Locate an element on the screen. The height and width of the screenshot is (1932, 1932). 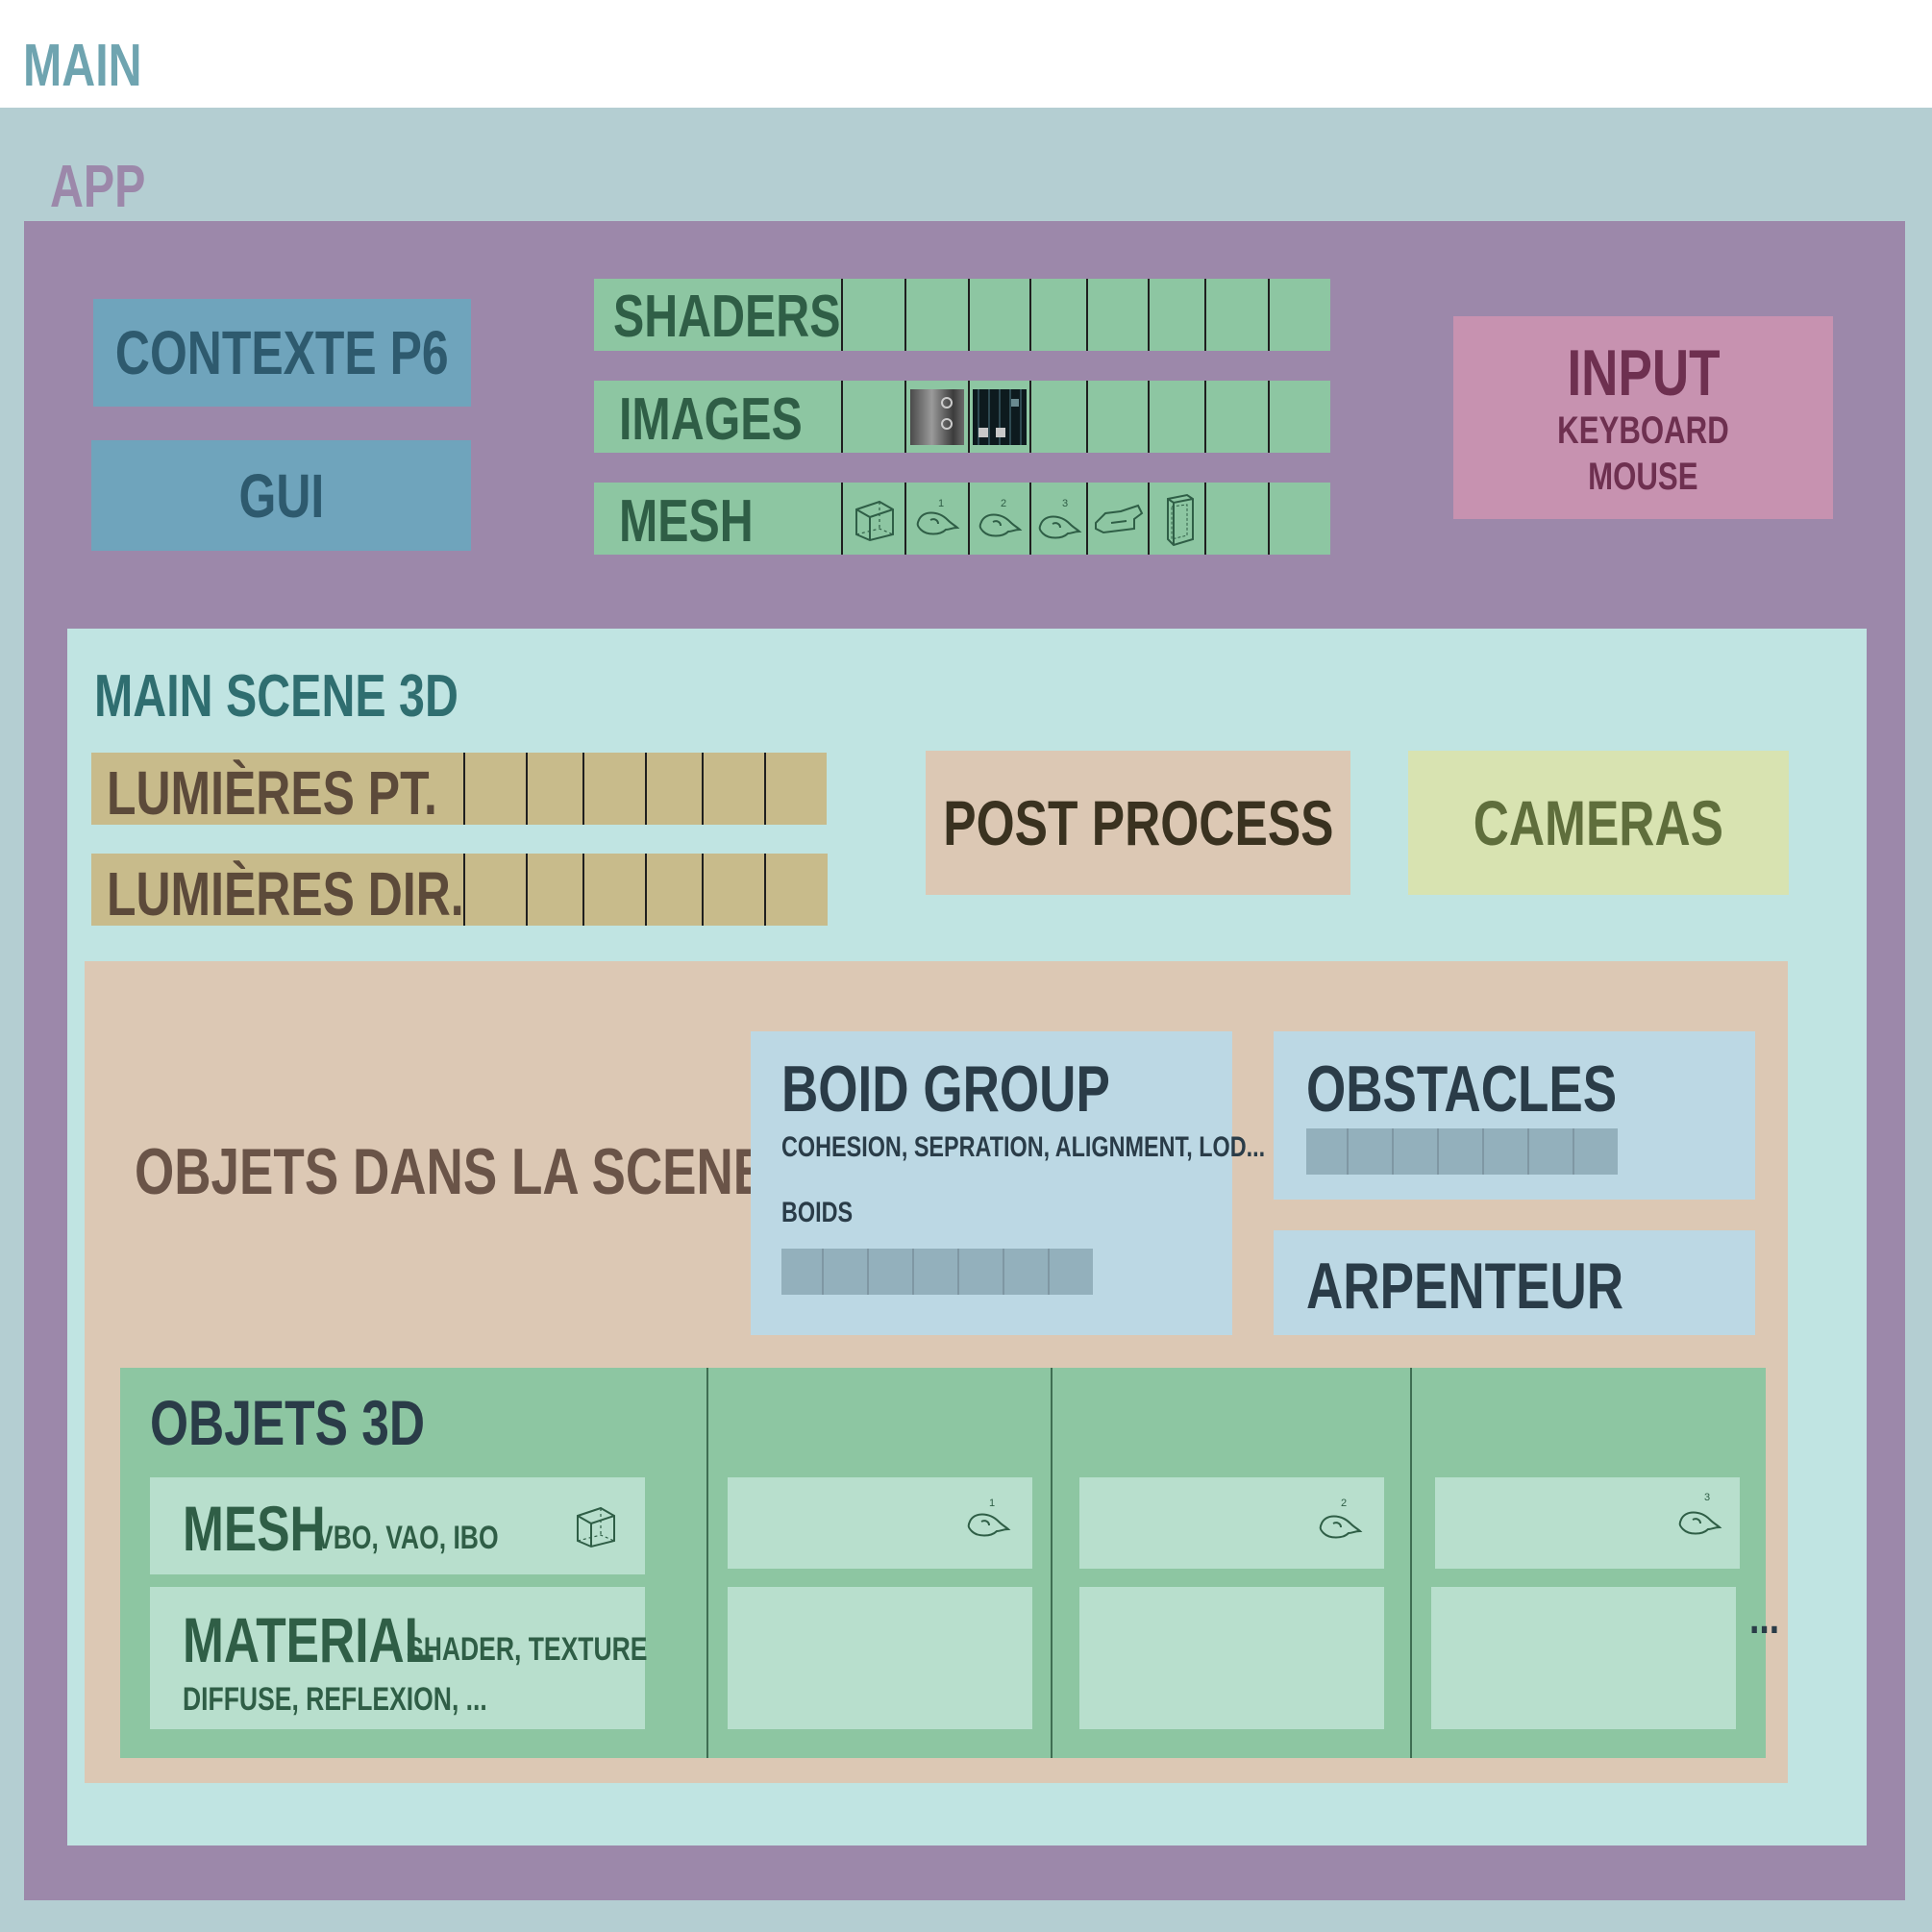
gui-box: GUI is located at coordinates (281, 496).